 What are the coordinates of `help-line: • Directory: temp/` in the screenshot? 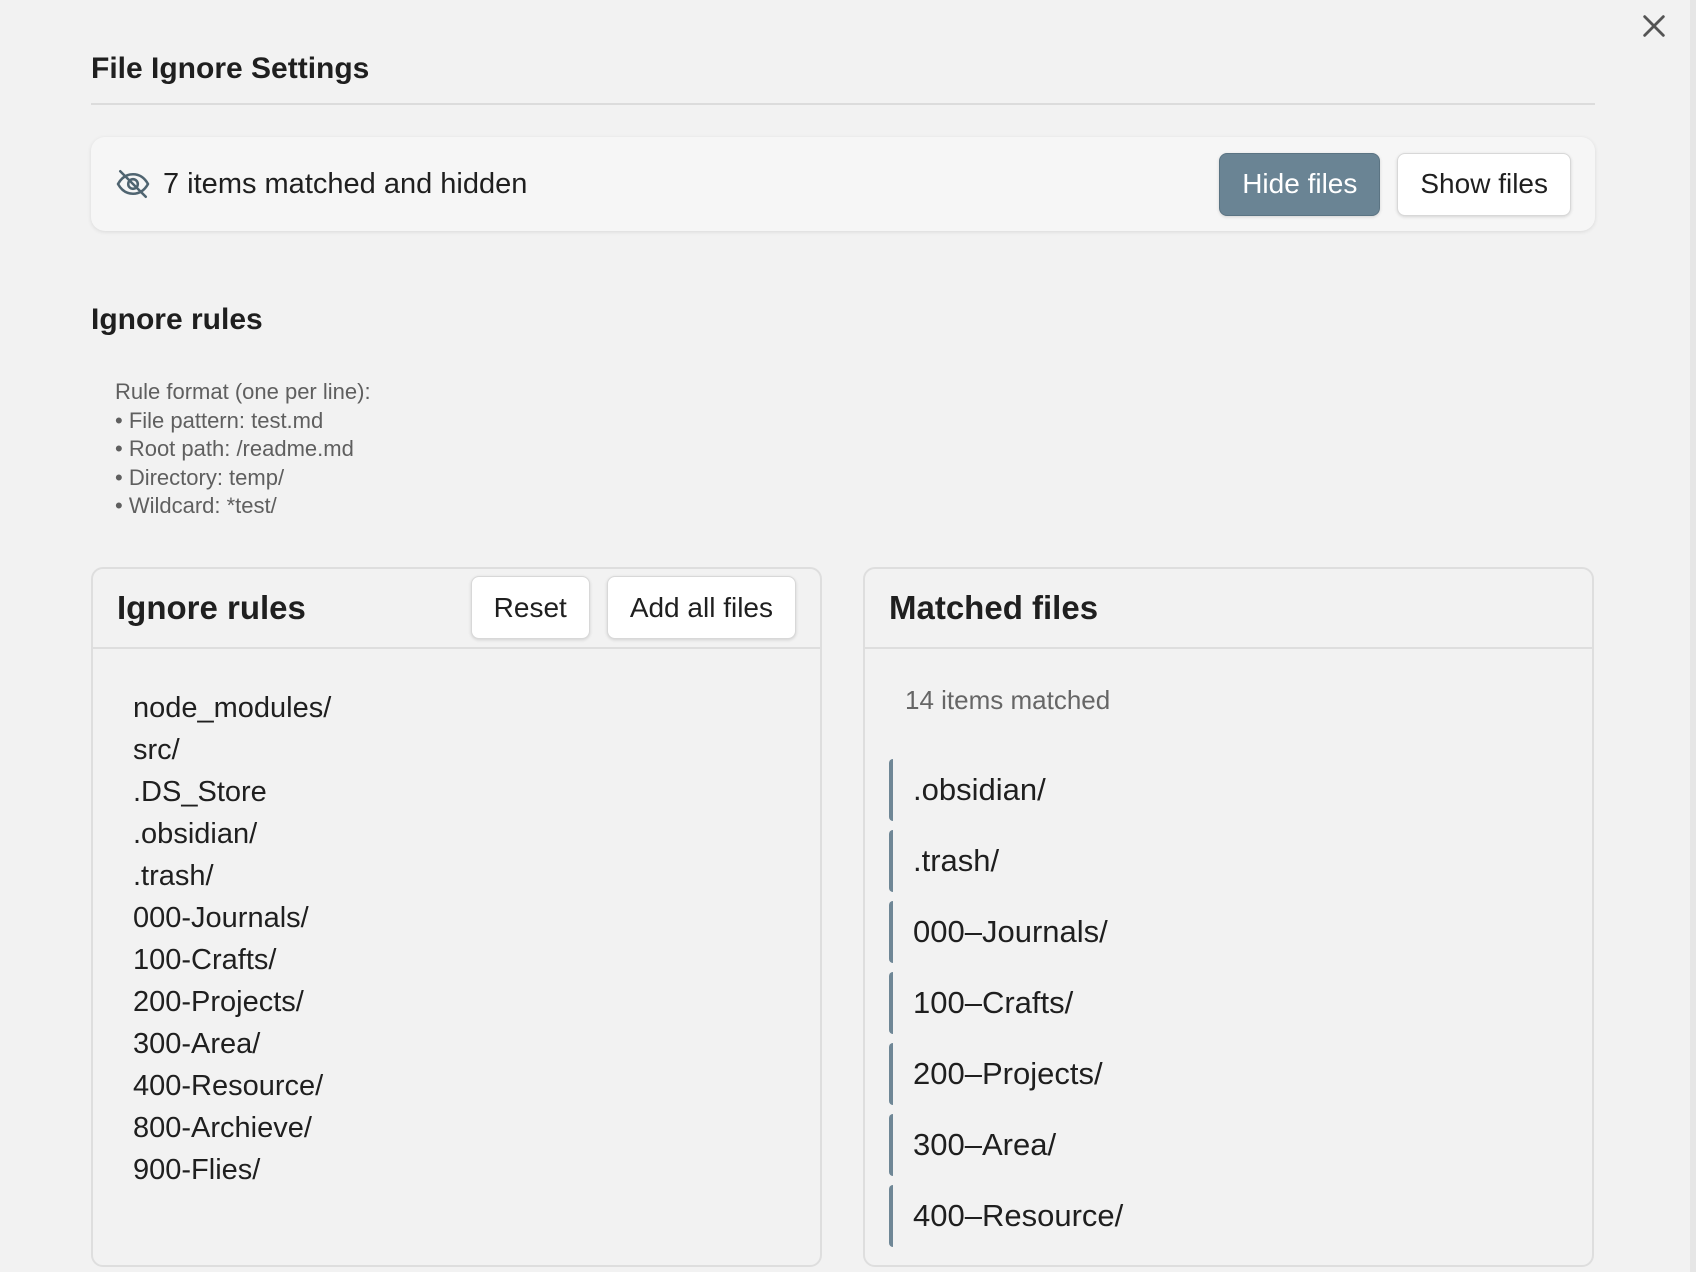 It's located at (200, 477).